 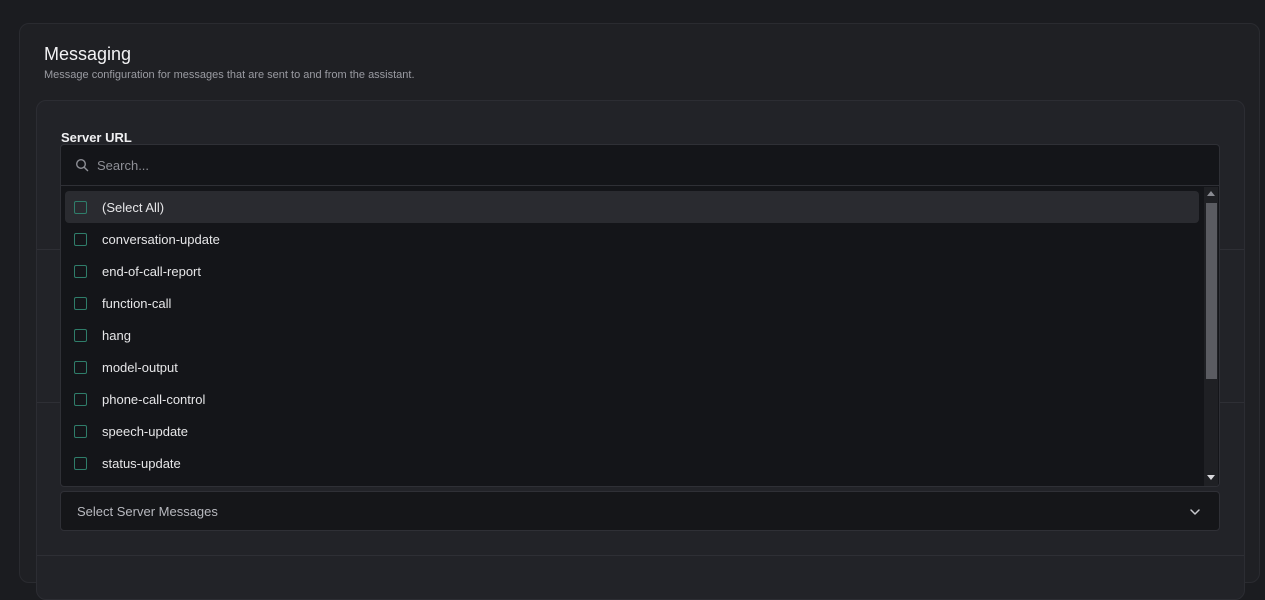 What do you see at coordinates (151, 271) in the screenshot?
I see `option-label: end-of-call-report` at bounding box center [151, 271].